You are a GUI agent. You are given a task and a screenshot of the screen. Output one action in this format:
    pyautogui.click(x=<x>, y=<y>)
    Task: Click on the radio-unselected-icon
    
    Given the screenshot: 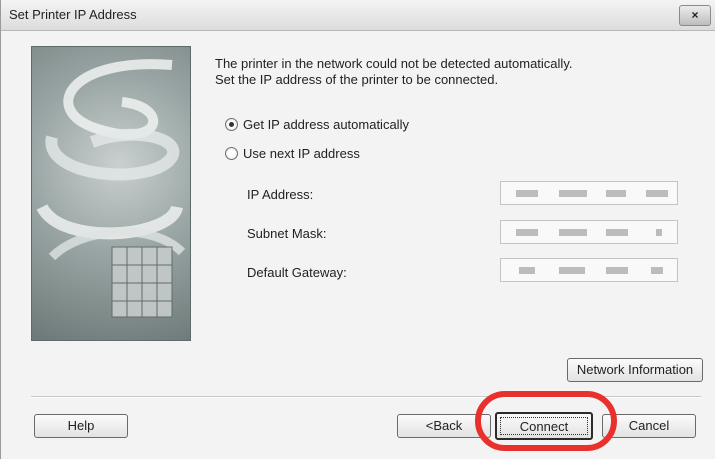 What is the action you would take?
    pyautogui.click(x=231, y=153)
    